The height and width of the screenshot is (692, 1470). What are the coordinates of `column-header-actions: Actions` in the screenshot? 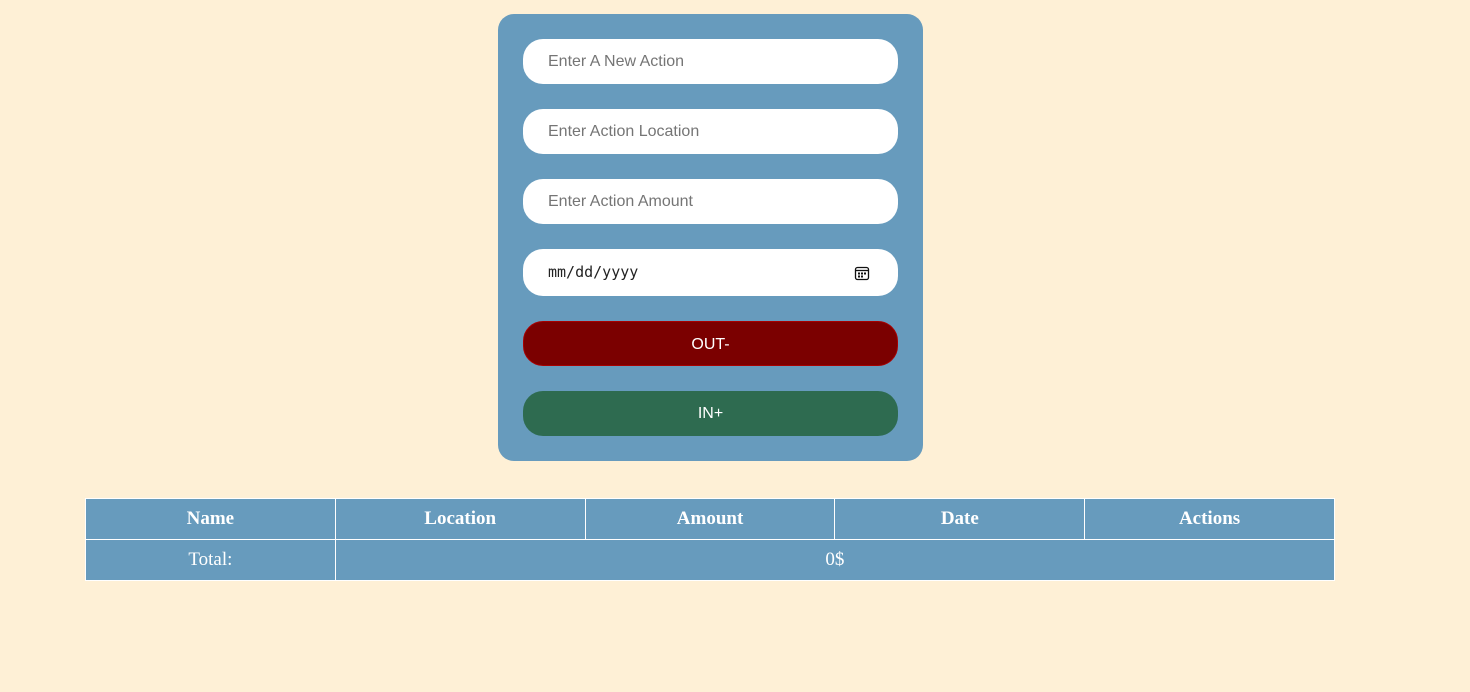 It's located at (1209, 519).